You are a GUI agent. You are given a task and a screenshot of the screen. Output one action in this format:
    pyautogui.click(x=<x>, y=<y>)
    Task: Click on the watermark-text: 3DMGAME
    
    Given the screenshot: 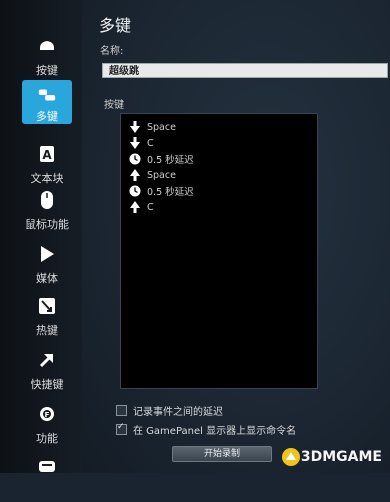 What is the action you would take?
    pyautogui.click(x=341, y=457)
    